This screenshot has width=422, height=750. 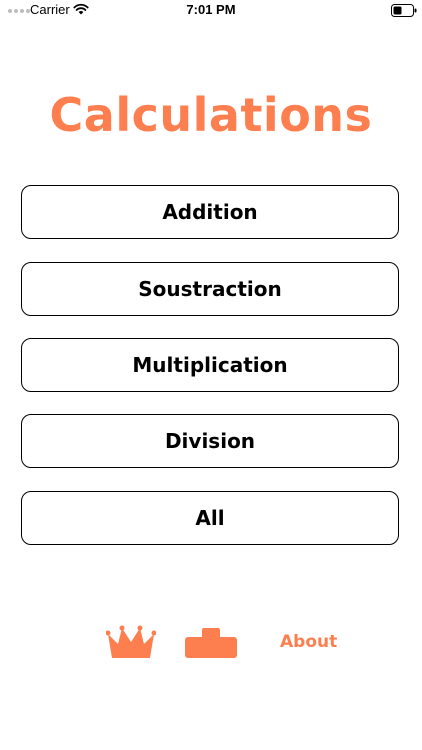 I want to click on status-time: 7:01 PM, so click(x=211, y=9).